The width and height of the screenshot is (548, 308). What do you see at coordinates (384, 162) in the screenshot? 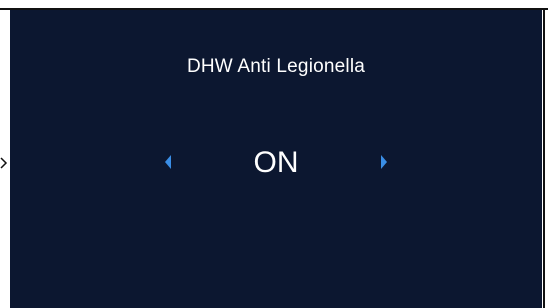
I see `chevron-right-icon` at bounding box center [384, 162].